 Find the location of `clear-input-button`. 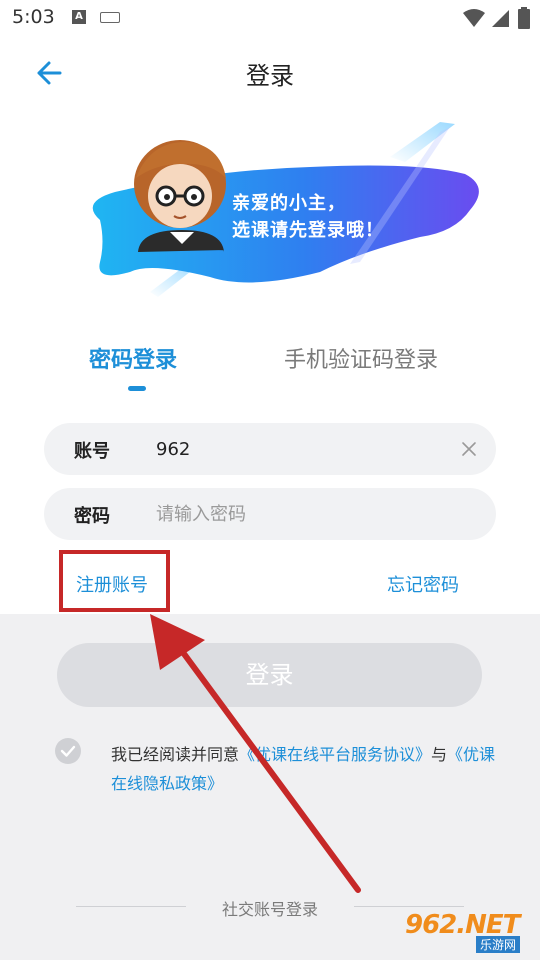

clear-input-button is located at coordinates (469, 449).